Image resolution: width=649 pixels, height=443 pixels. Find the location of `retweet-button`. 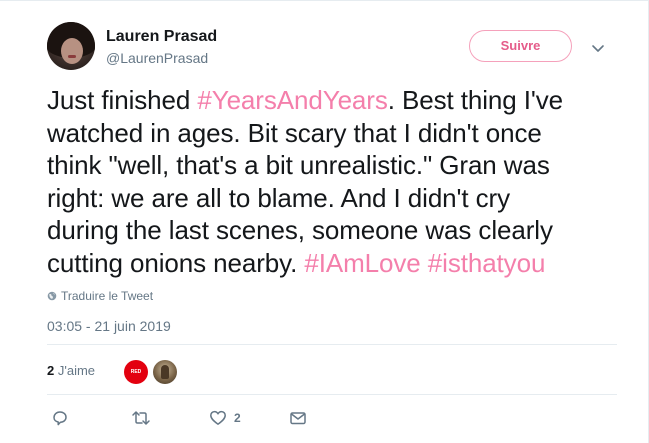

retweet-button is located at coordinates (141, 418).